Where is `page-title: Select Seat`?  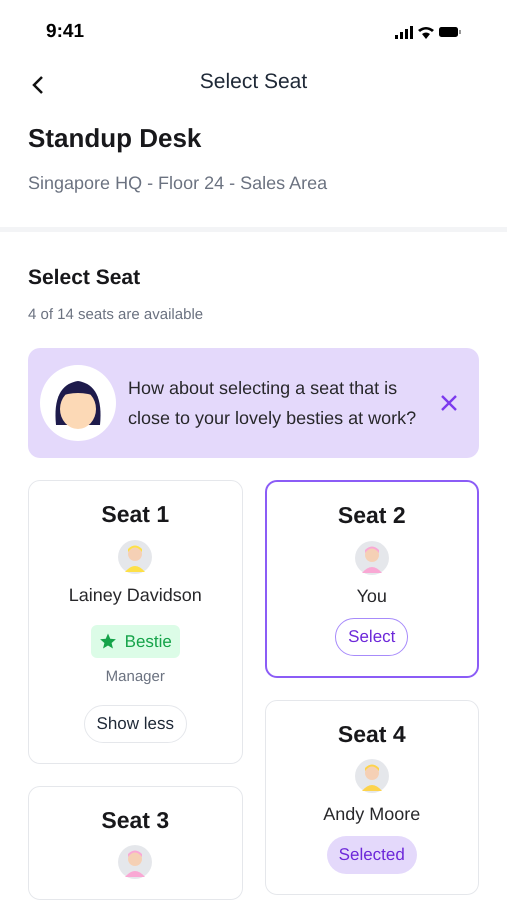 page-title: Select Seat is located at coordinates (254, 81).